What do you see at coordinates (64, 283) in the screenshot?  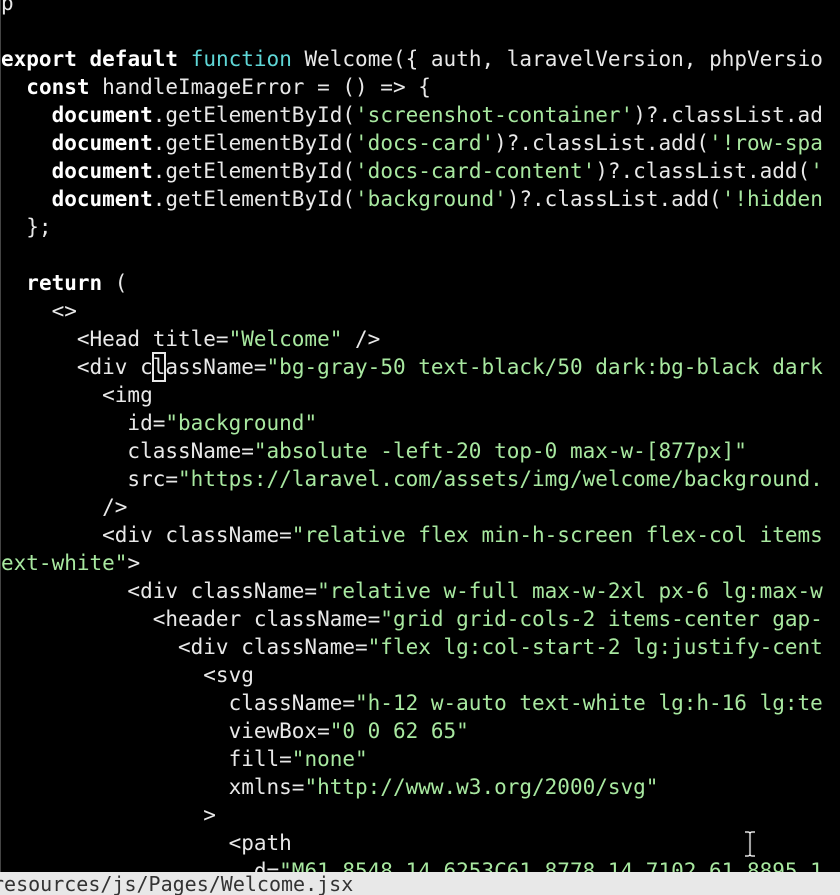 I see `code-token: return` at bounding box center [64, 283].